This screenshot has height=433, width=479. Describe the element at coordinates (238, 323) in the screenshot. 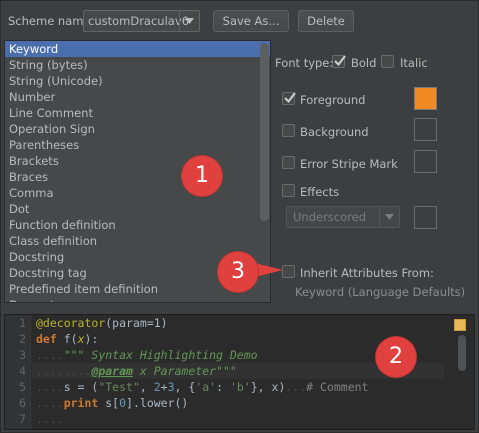

I see `code-line: @decorator(param=1)` at that location.